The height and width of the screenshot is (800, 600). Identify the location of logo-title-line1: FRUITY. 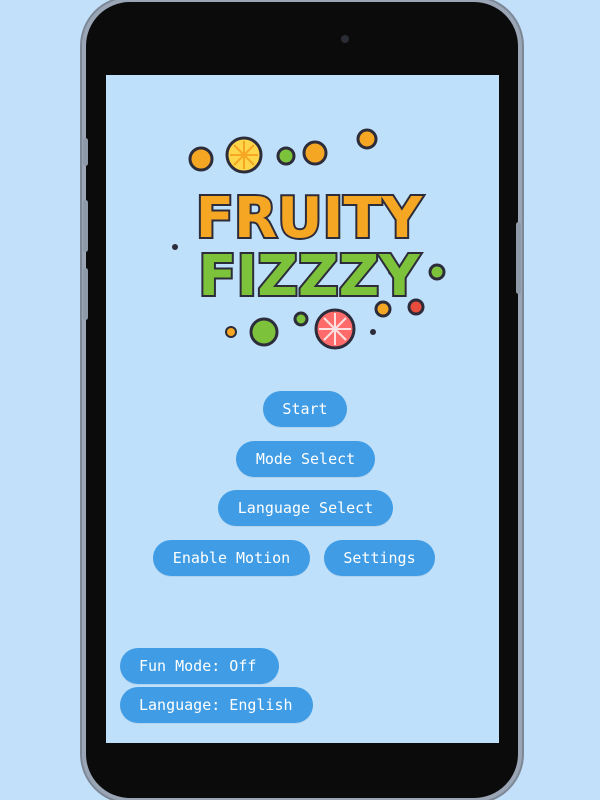
(310, 218).